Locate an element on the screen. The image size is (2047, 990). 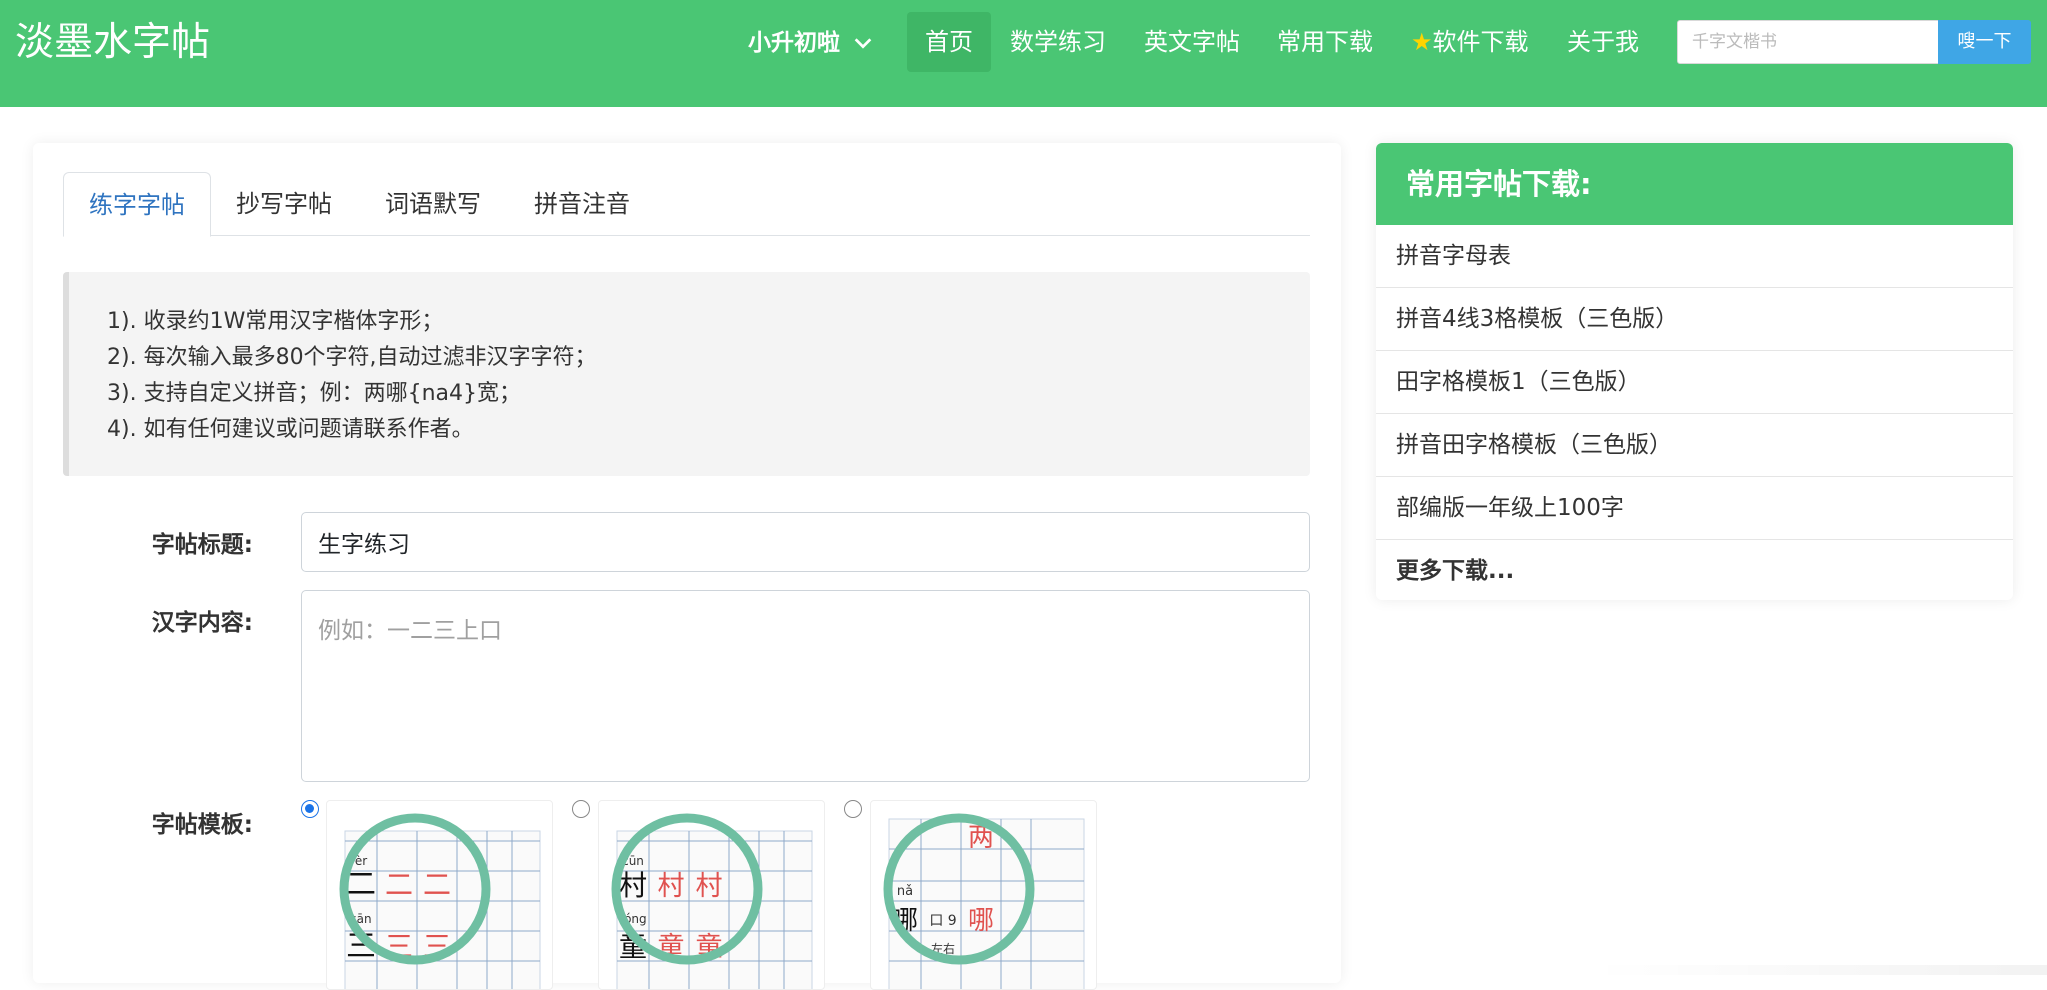
template-preview-1: 二 二 二 èr sān 三 三 三 is located at coordinates (439, 895).